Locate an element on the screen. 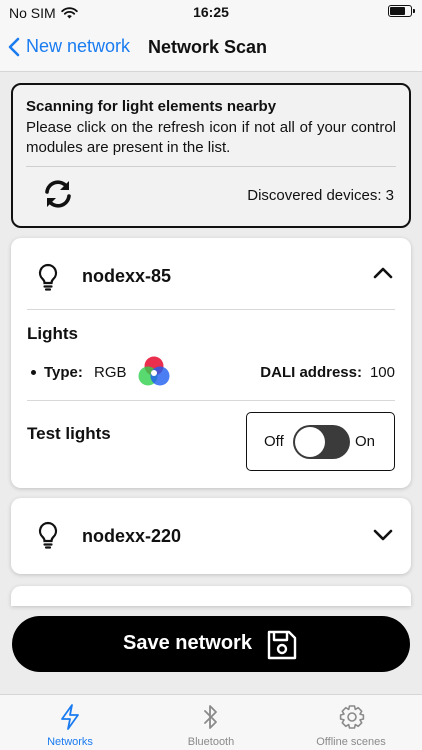 Image resolution: width=422 pixels, height=750 pixels. status-bar: No SIM 16:25 is located at coordinates (211, 13).